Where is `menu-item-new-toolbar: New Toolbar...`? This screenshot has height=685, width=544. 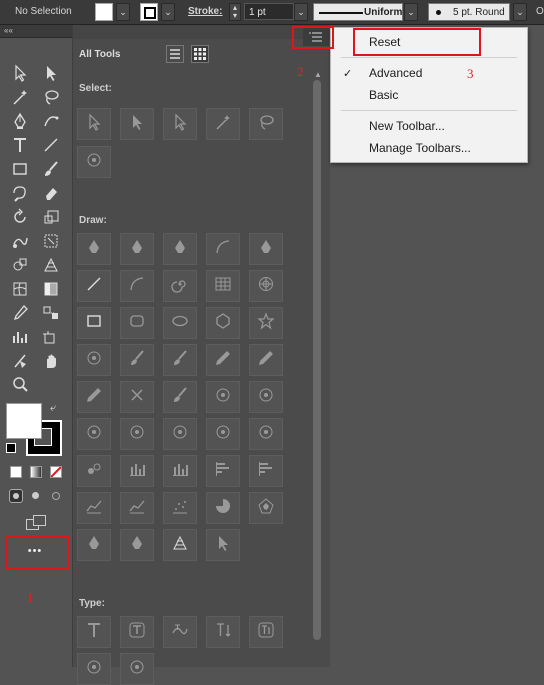
menu-item-new-toolbar: New Toolbar... is located at coordinates (407, 126).